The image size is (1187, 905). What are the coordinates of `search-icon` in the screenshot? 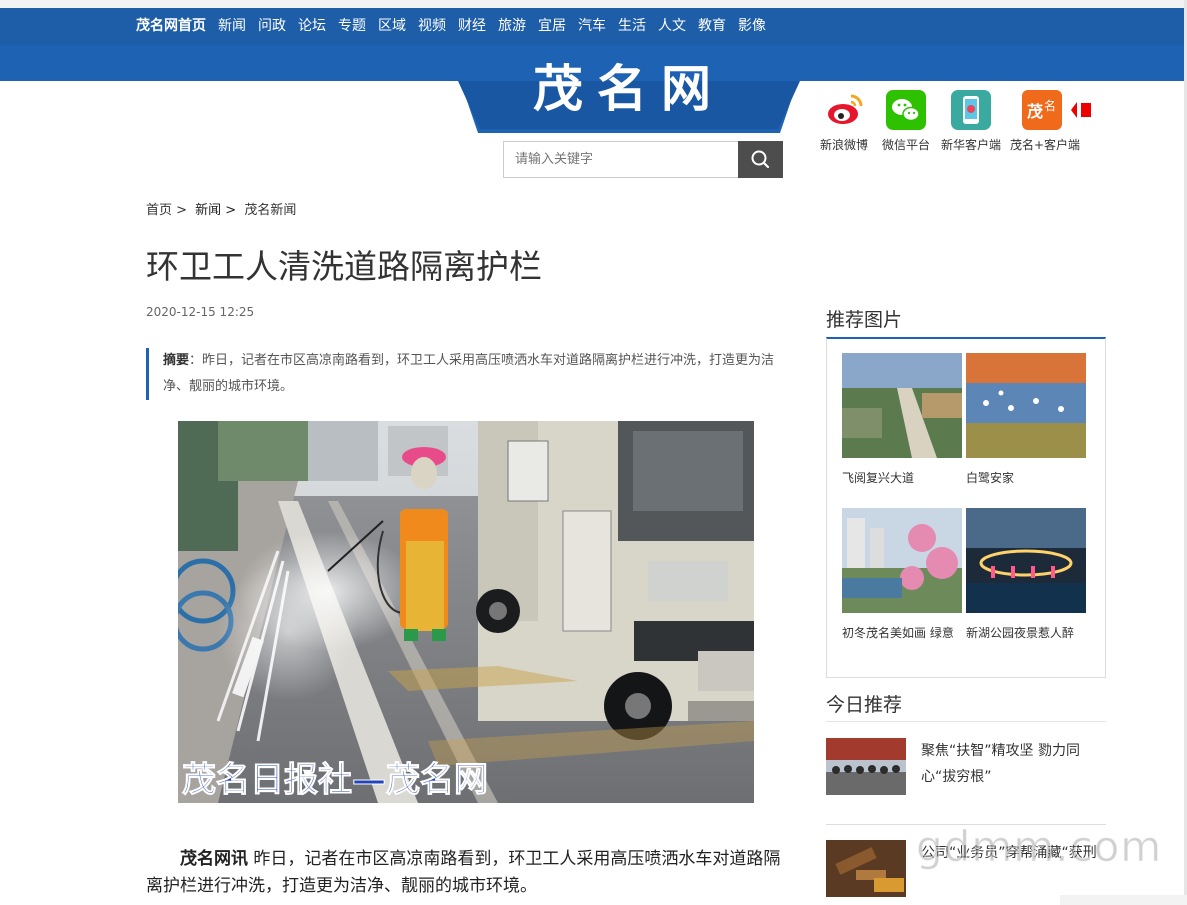 It's located at (760, 159).